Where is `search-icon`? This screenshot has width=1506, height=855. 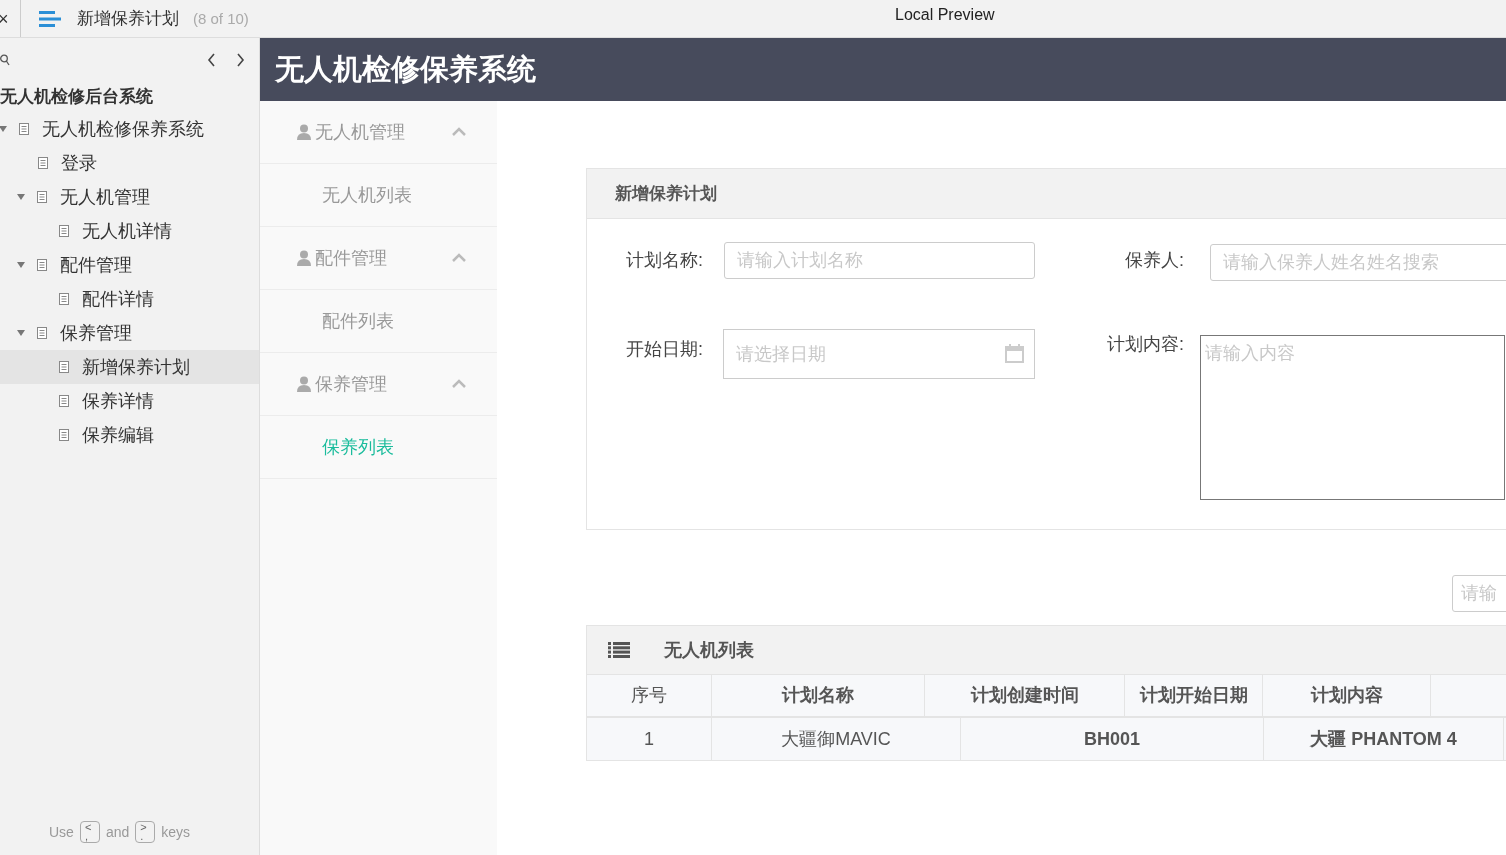 search-icon is located at coordinates (5, 60).